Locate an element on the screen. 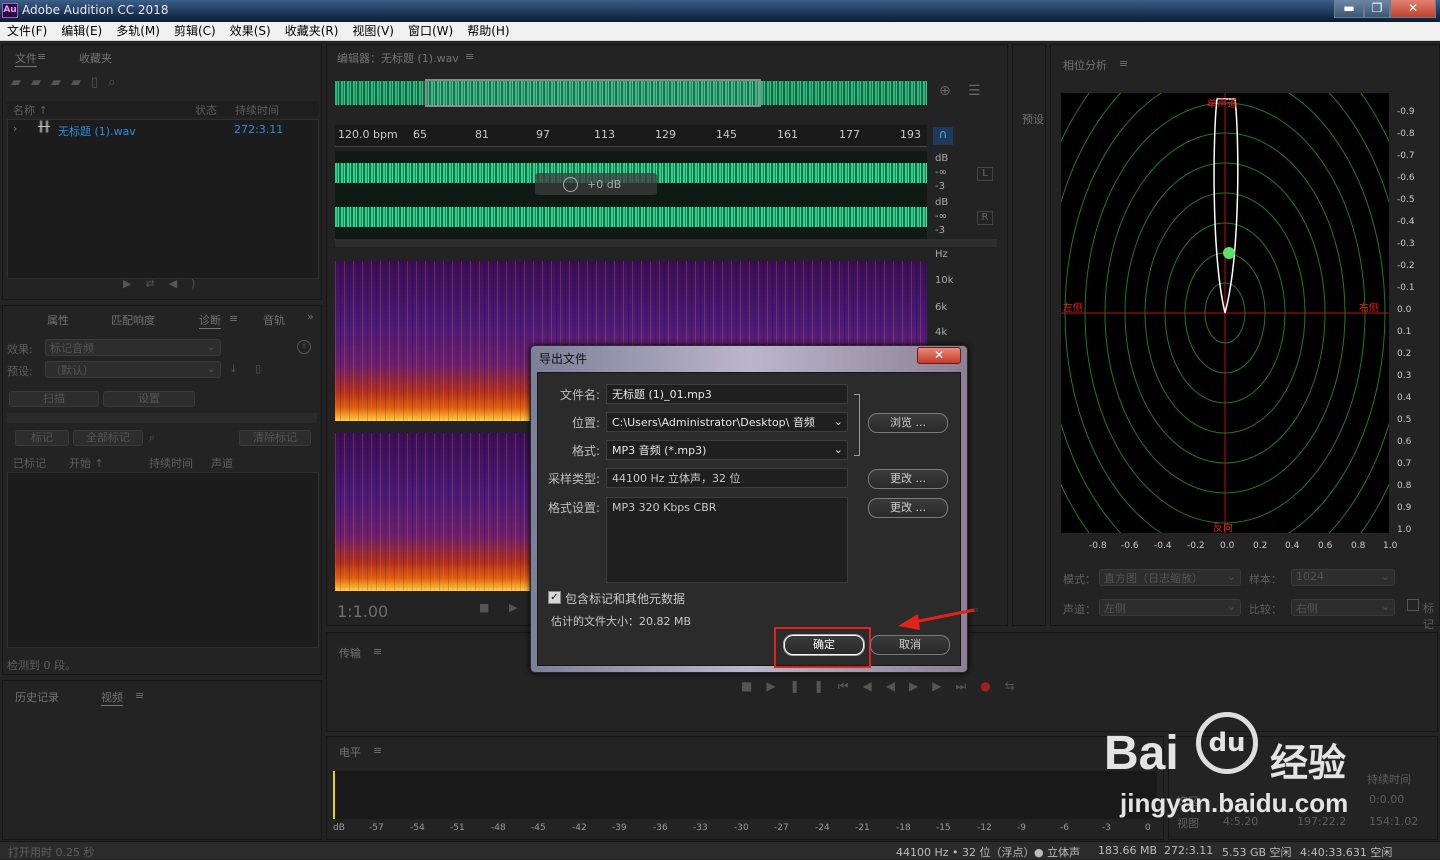 This screenshot has height=860, width=1440. magnifier-icon: ⌕ is located at coordinates (152, 438).